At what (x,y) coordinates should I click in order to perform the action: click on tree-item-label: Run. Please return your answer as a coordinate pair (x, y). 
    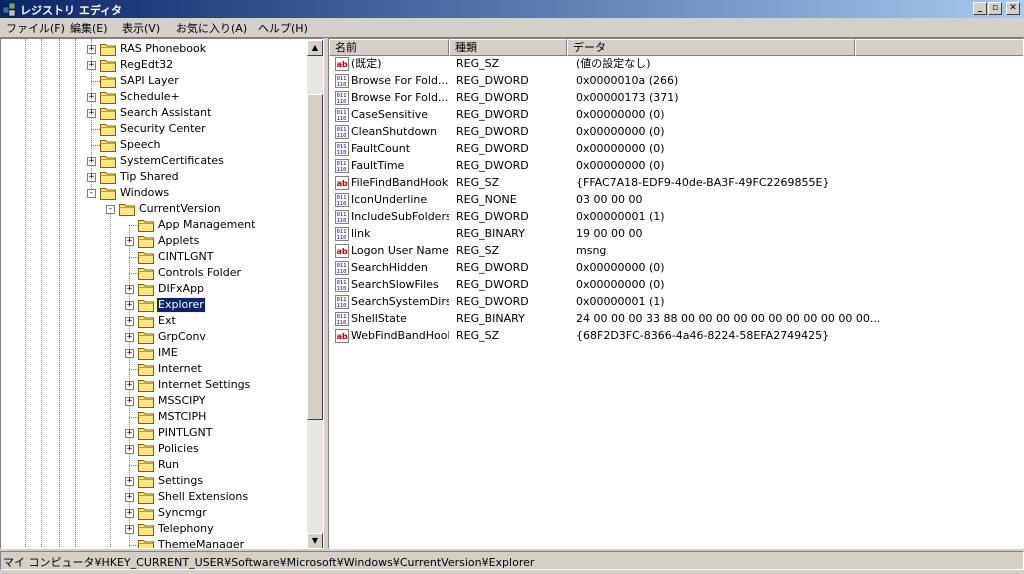
    Looking at the image, I should click on (168, 465).